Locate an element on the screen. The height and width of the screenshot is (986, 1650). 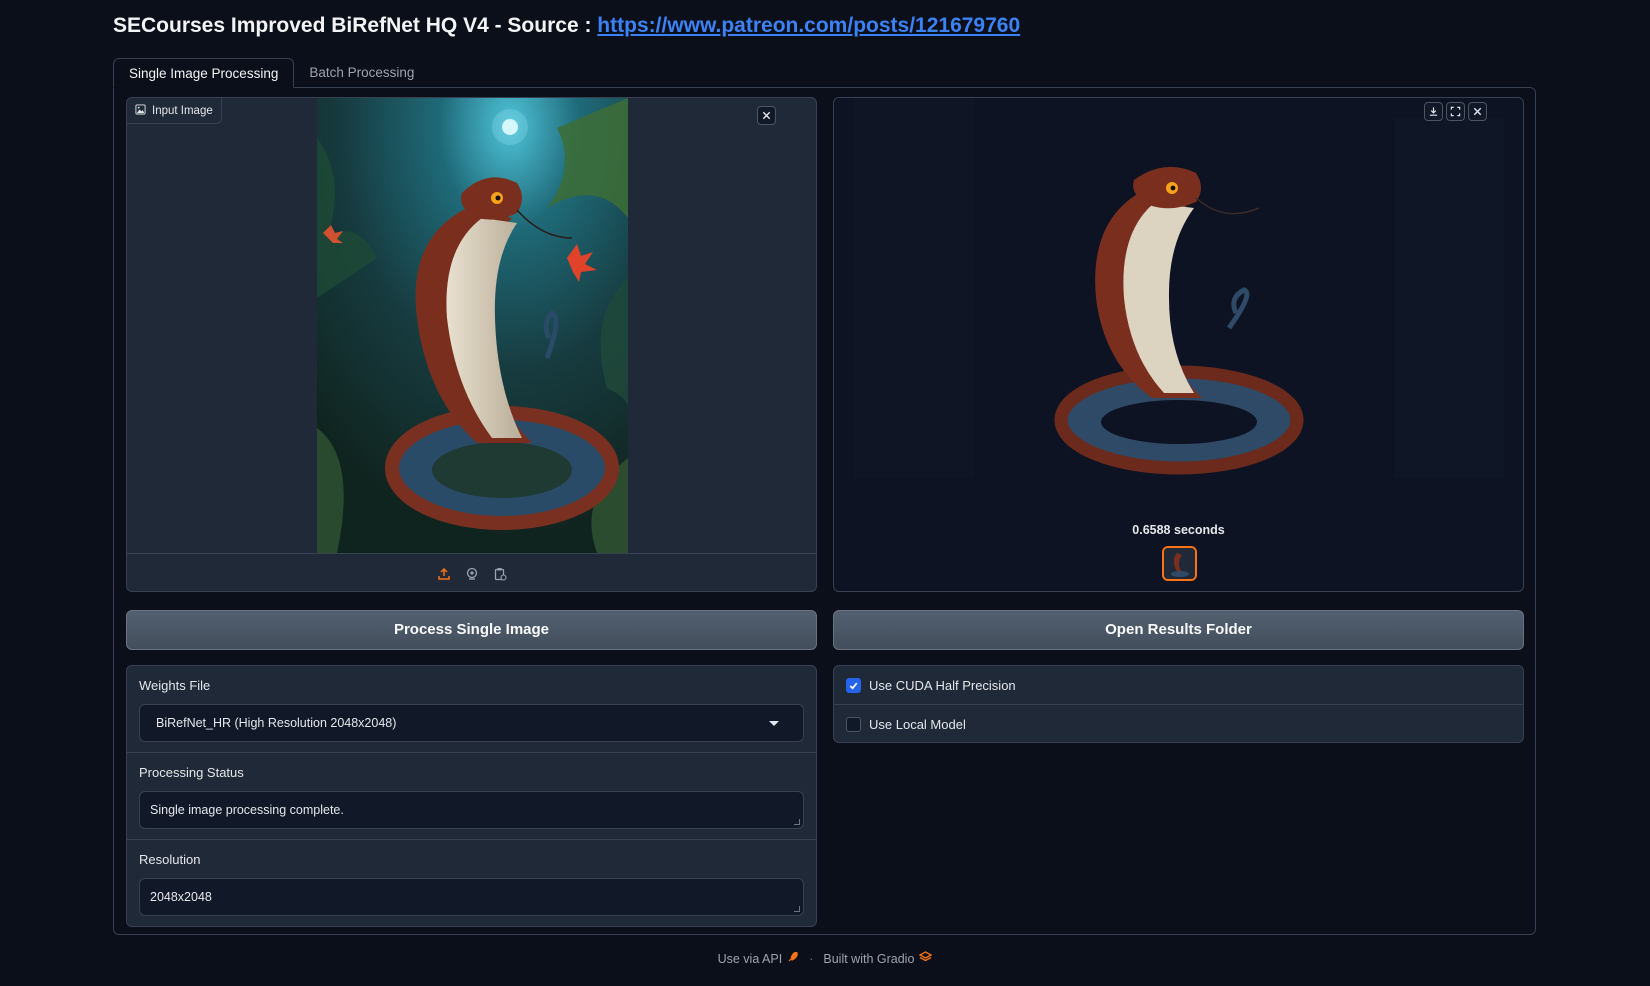
fullscreen-icon is located at coordinates (1455, 111).